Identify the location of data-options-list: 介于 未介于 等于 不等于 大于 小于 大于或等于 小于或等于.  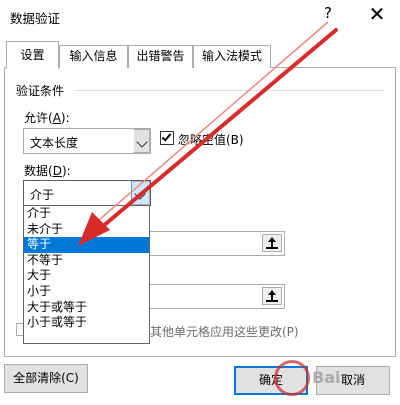
(86, 274).